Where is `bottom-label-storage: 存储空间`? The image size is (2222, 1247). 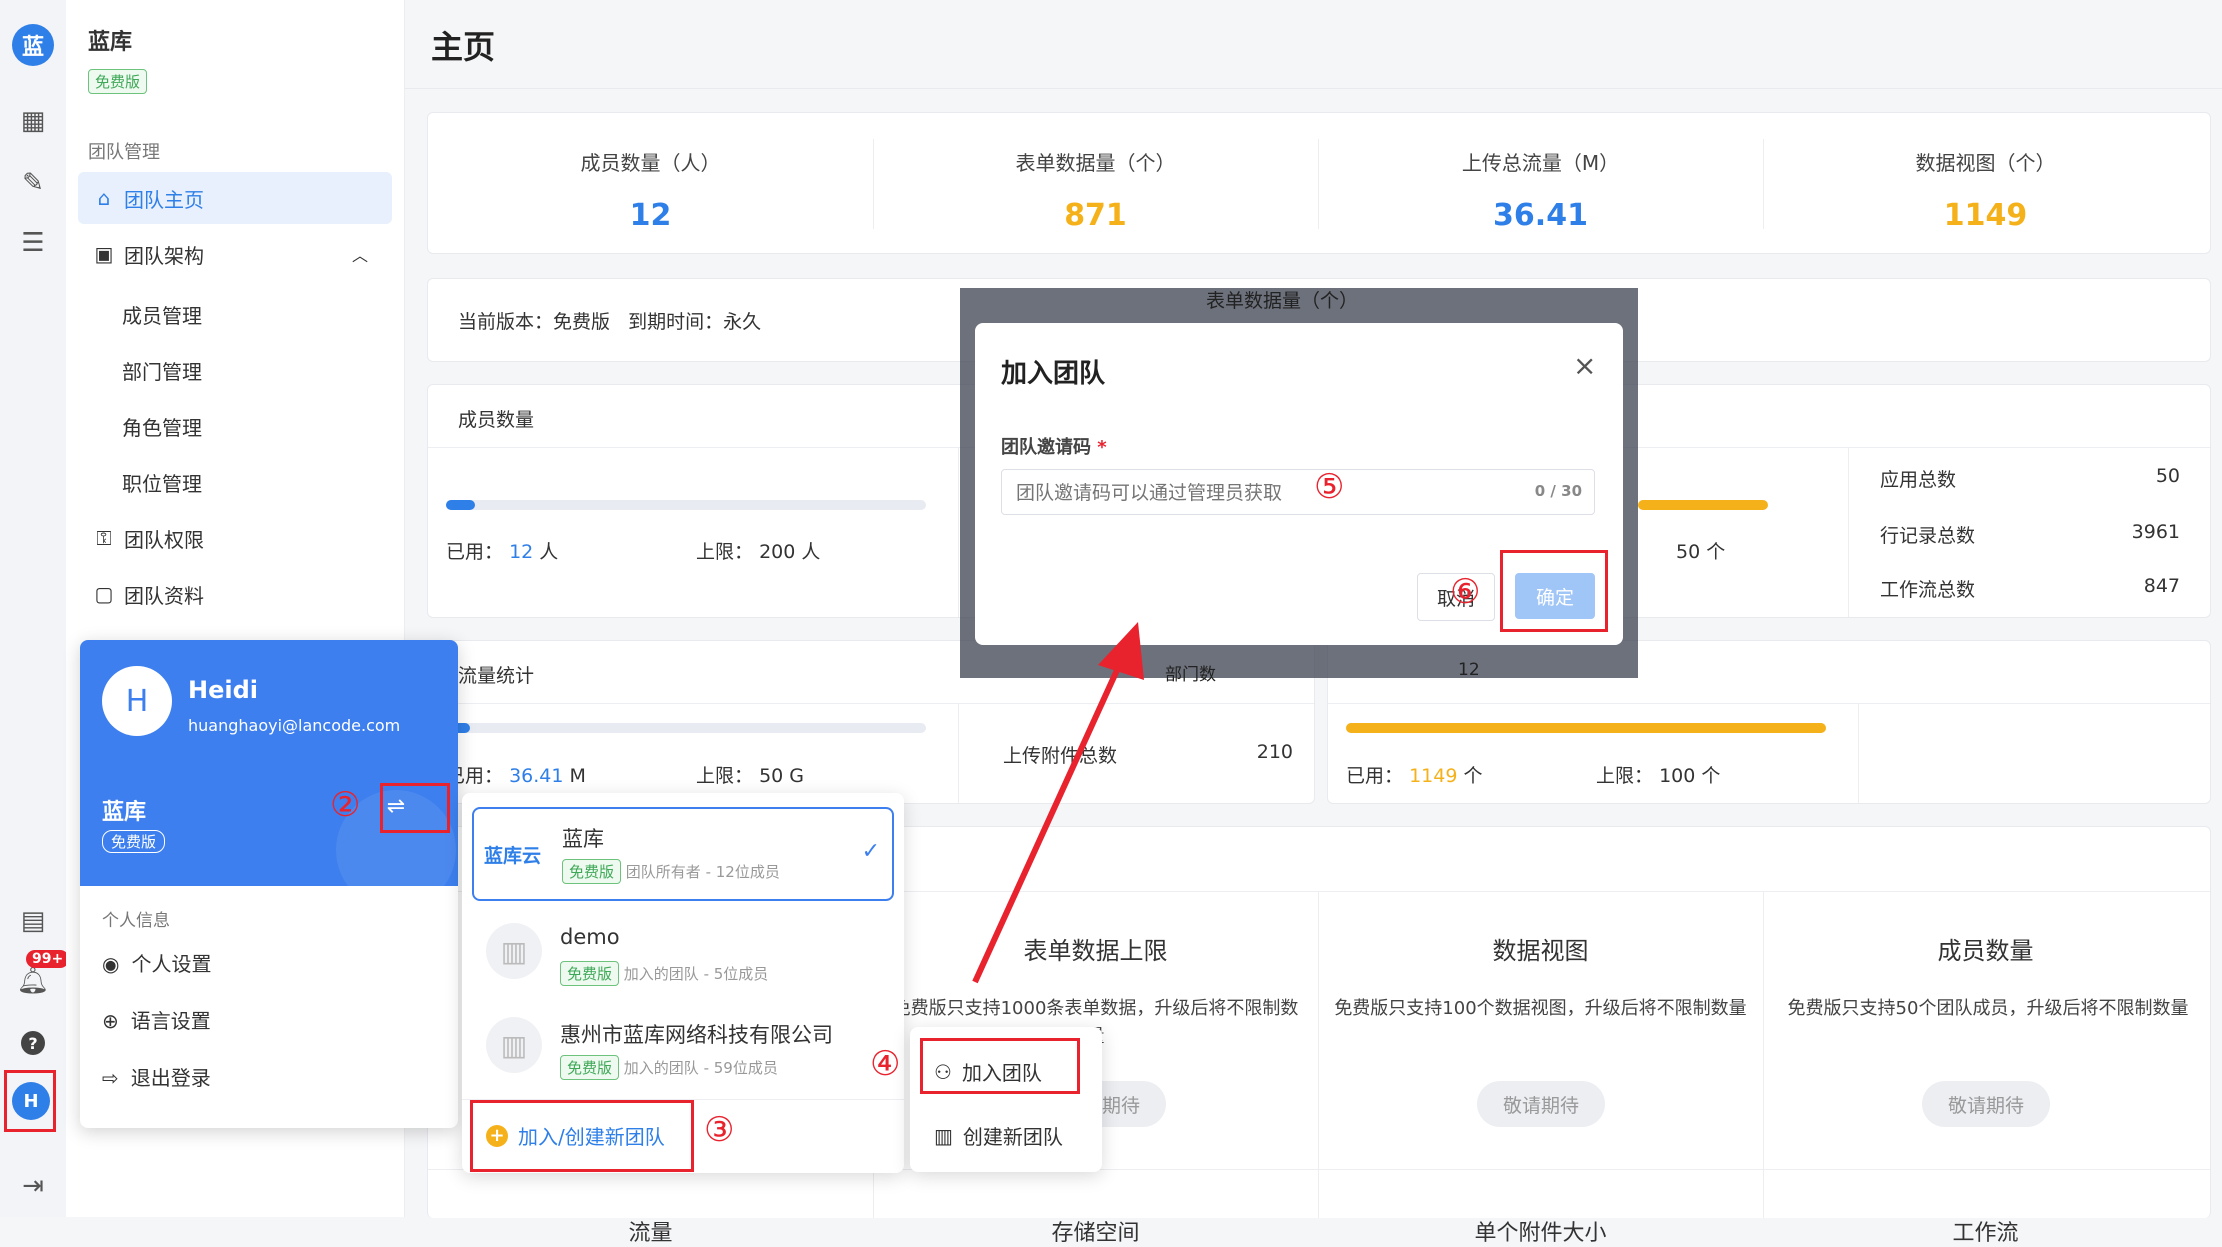 bottom-label-storage: 存储空间 is located at coordinates (1095, 1233).